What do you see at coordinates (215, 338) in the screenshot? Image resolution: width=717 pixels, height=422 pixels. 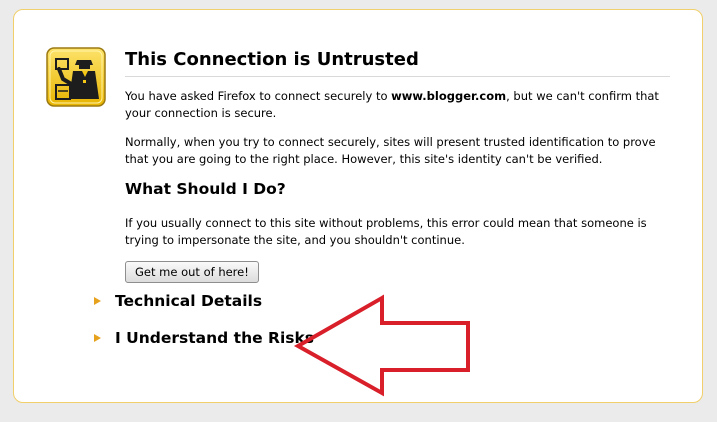 I see `understand-risks-label: I Understand the Risks` at bounding box center [215, 338].